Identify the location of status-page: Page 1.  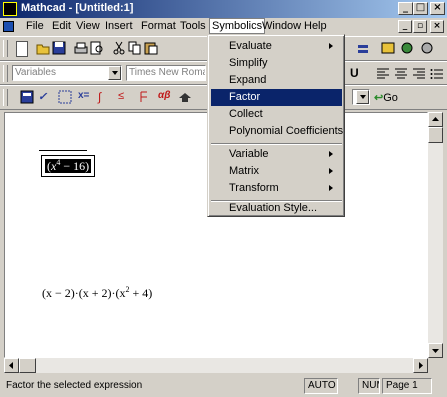
(407, 386).